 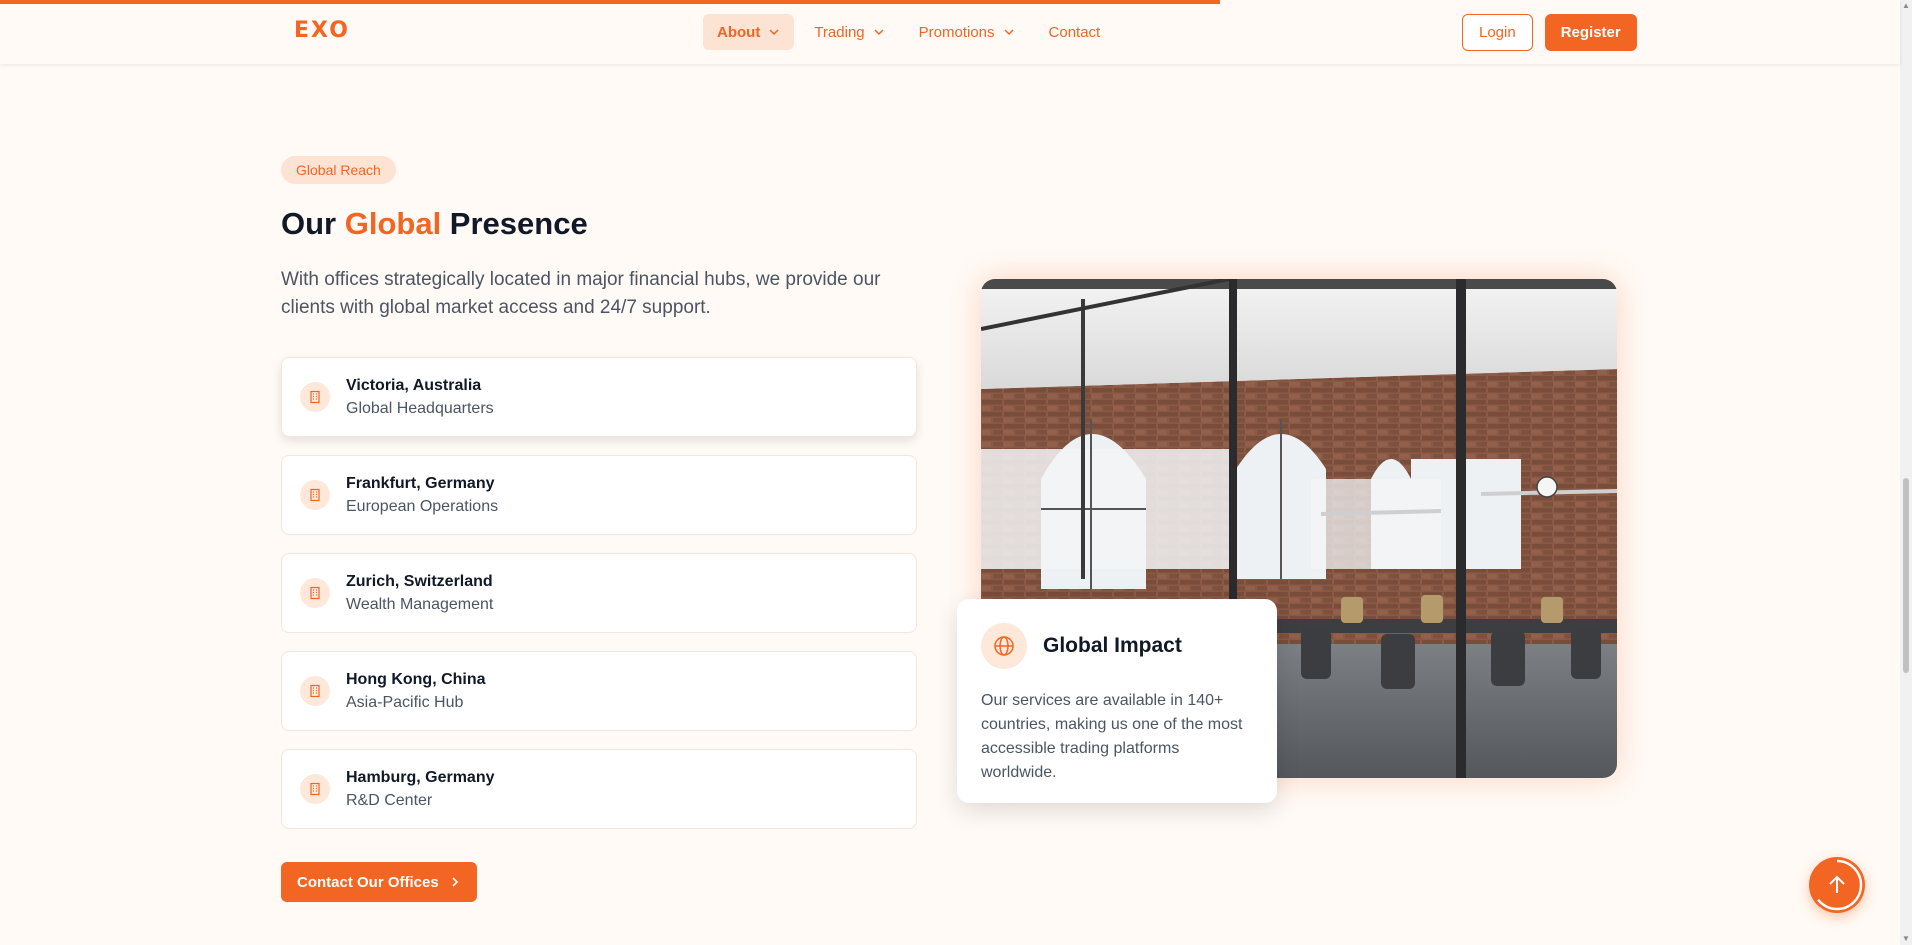 I want to click on office-card-zurich: Zurich, Switzerland Wealth Management, so click(x=599, y=593).